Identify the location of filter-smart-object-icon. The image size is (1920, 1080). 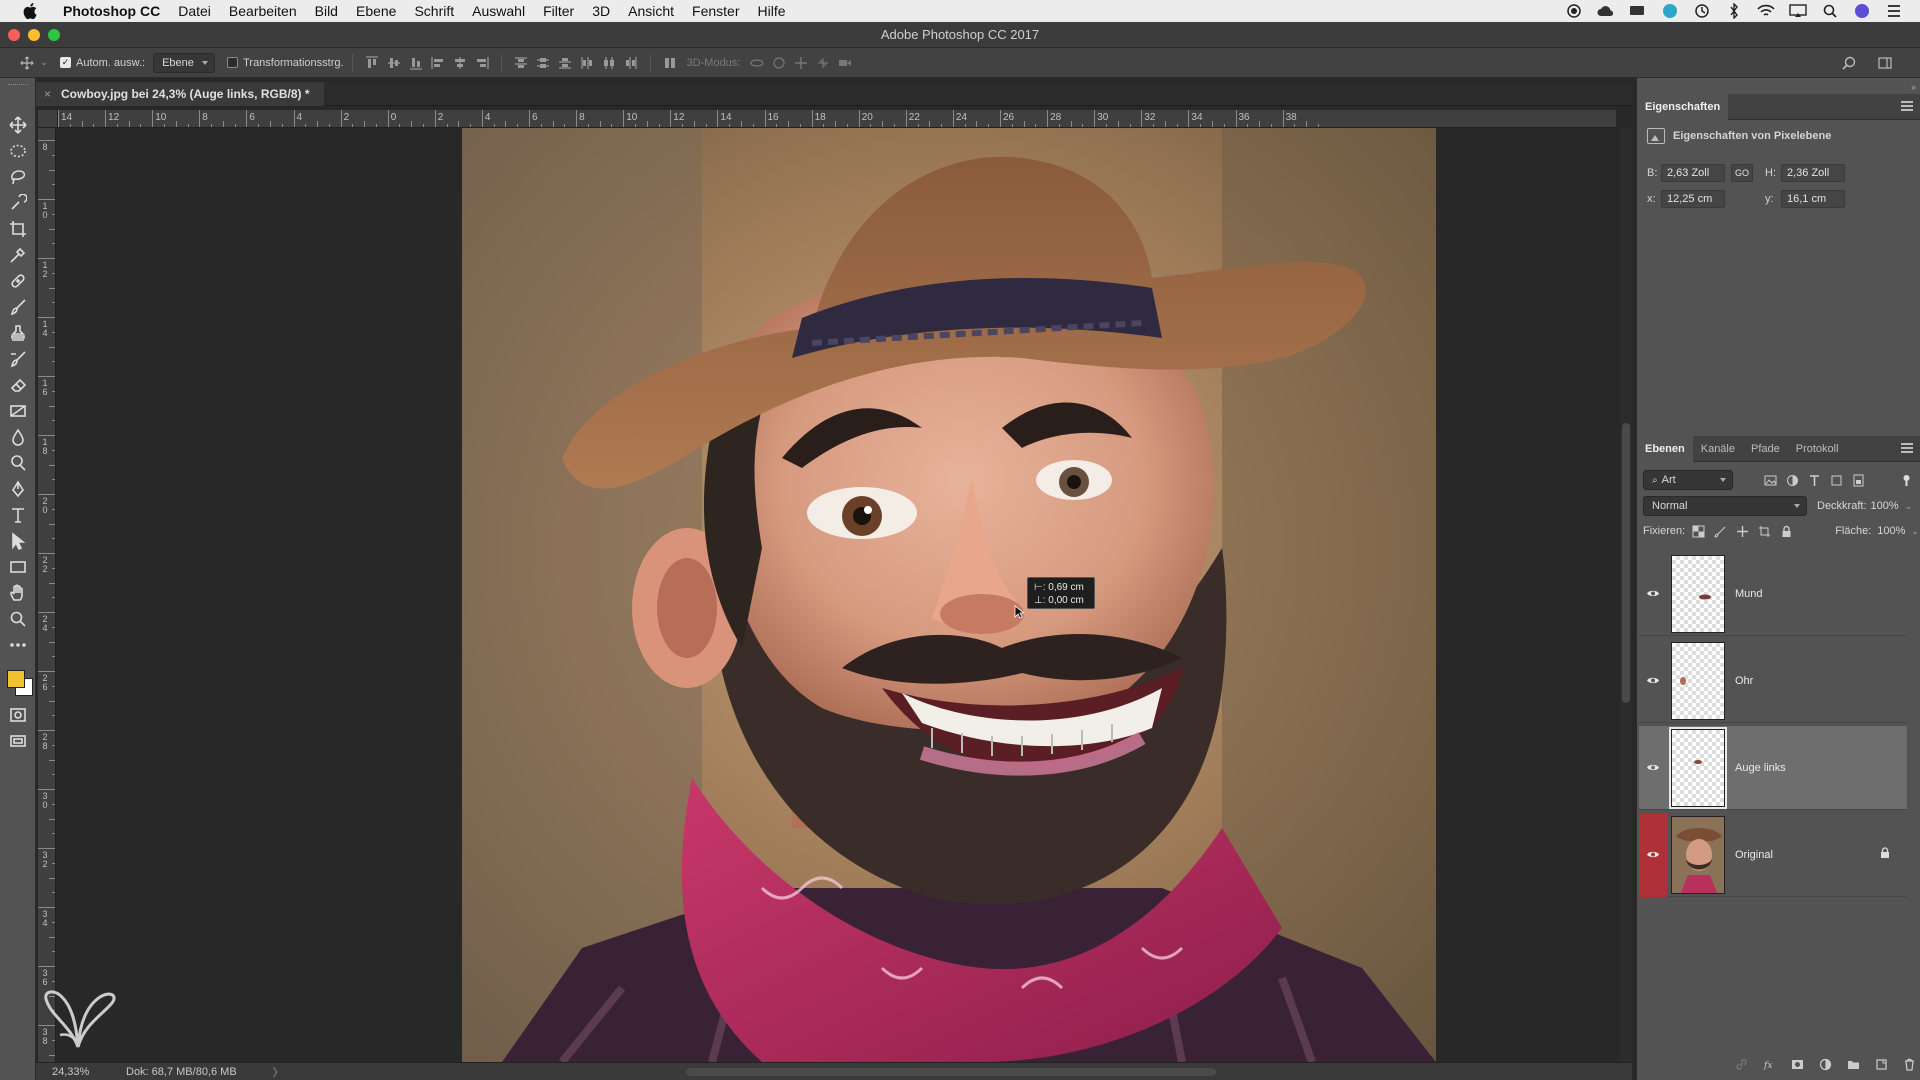
(1858, 480).